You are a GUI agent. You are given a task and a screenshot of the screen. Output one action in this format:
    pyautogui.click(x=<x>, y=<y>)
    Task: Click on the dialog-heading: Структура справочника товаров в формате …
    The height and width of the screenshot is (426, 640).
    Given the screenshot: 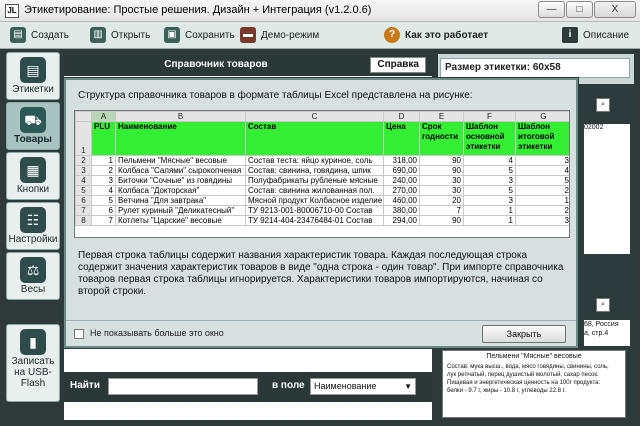 What is the action you would take?
    pyautogui.click(x=275, y=95)
    